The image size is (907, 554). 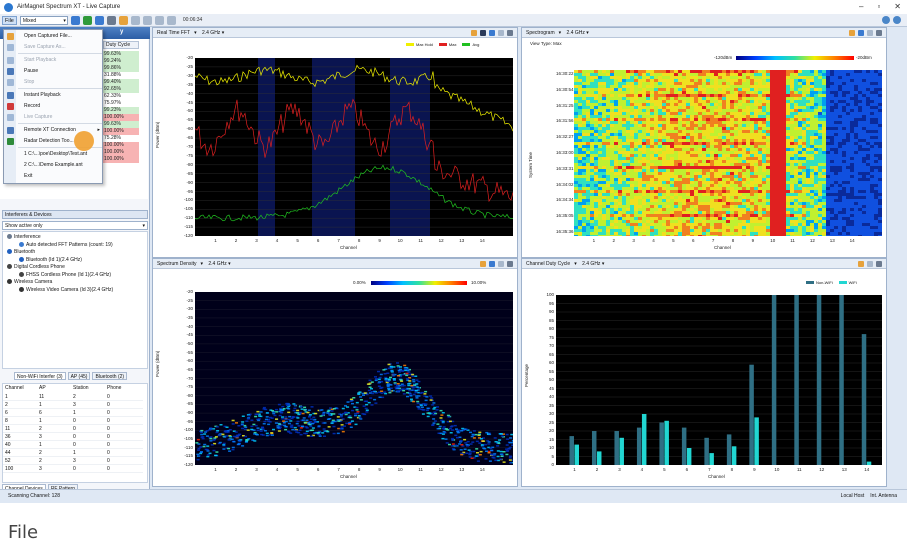 I want to click on grid-header: Phone, so click(x=114, y=388).